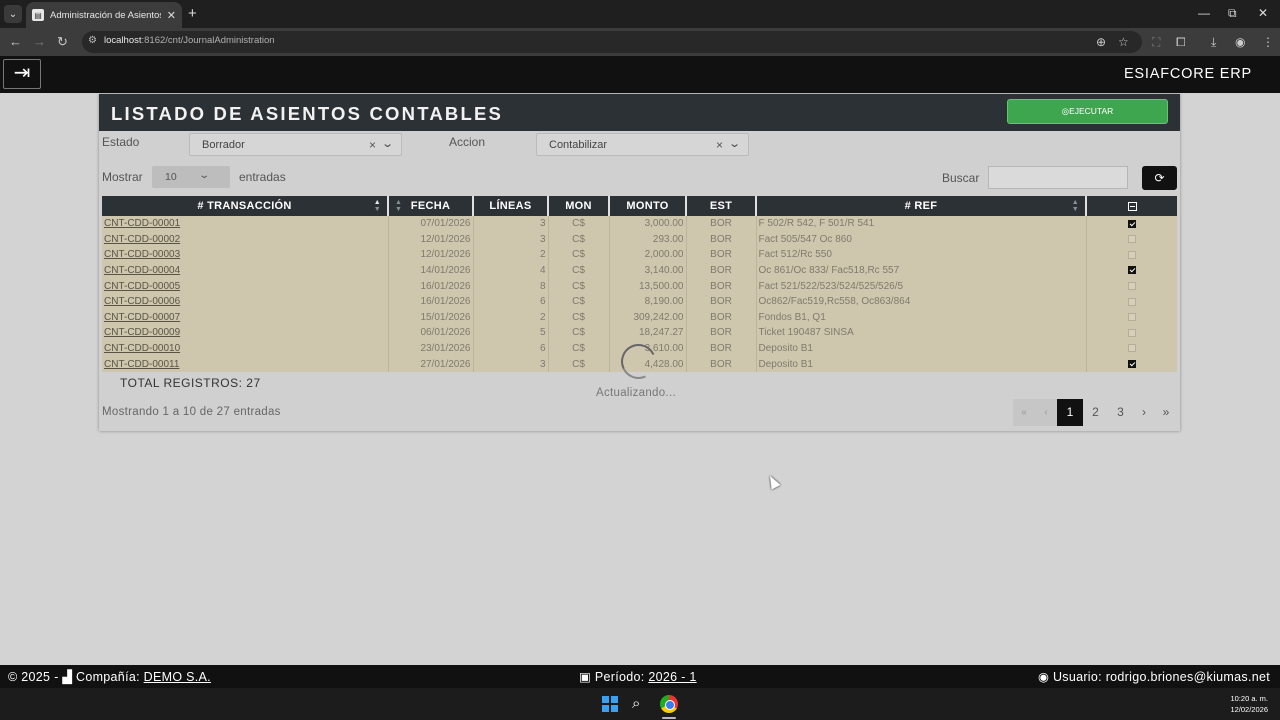  I want to click on sort-icon: ▲ ▼, so click(1075, 206).